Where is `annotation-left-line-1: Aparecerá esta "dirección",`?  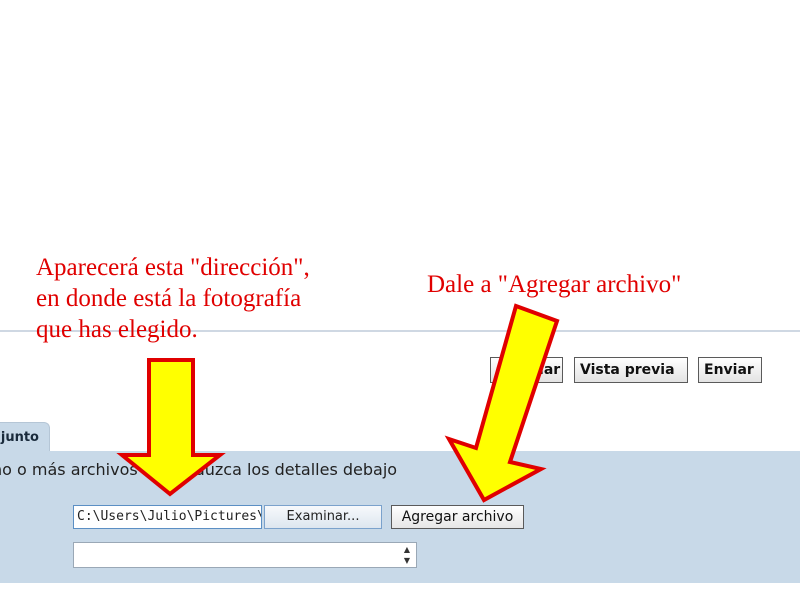 annotation-left-line-1: Aparecerá esta "dirección", is located at coordinates (173, 267).